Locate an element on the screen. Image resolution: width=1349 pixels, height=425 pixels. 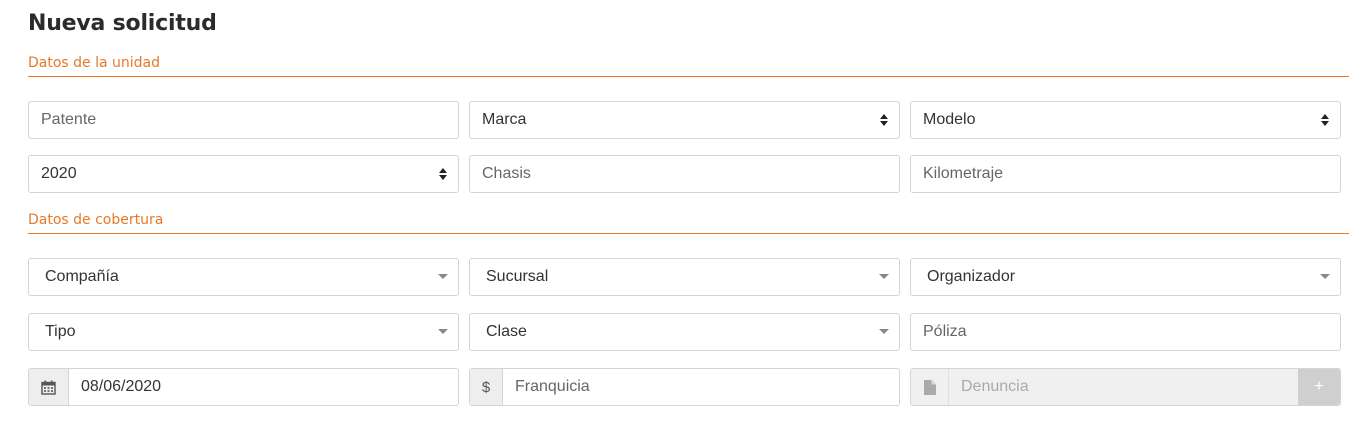
denuncia-placeholder: Denuncia is located at coordinates (995, 386).